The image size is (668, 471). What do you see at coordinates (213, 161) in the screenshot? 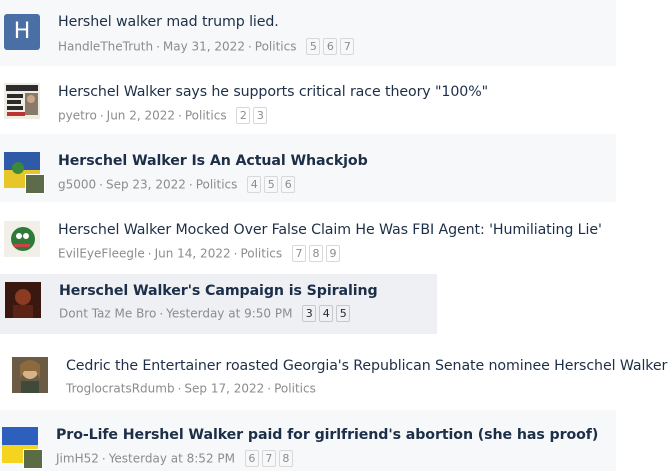
I see `thread-title: Herschel Walker Is An Actual Whackjob` at bounding box center [213, 161].